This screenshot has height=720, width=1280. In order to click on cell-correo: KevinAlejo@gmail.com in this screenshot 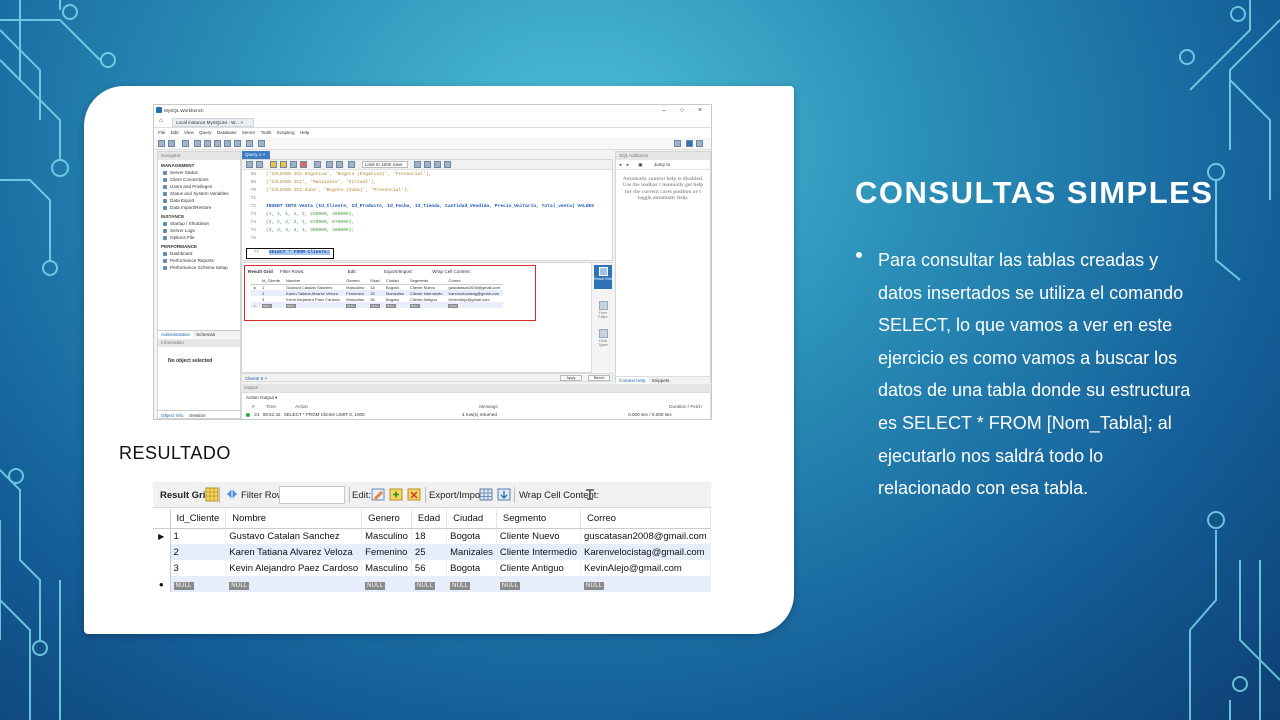, I will do `click(645, 568)`.